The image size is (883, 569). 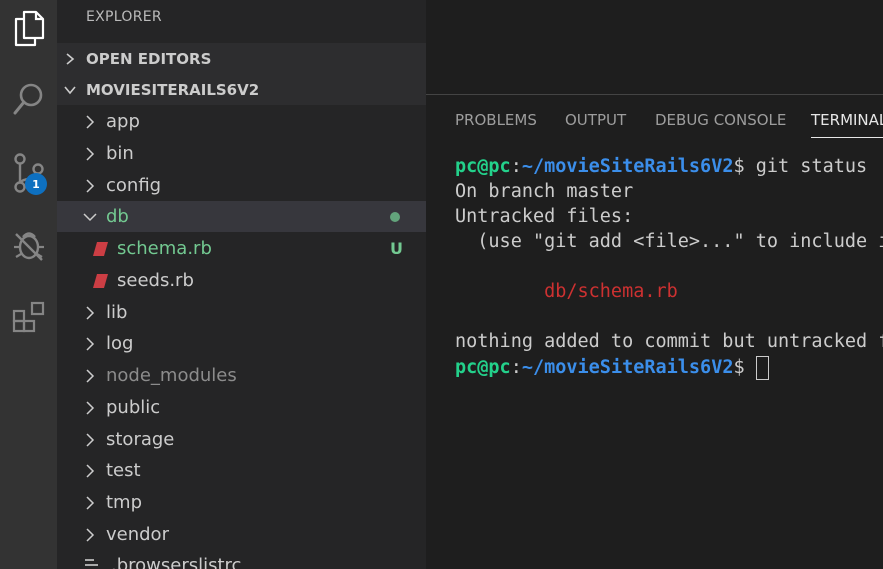 What do you see at coordinates (133, 407) in the screenshot?
I see `tree-item-label: public` at bounding box center [133, 407].